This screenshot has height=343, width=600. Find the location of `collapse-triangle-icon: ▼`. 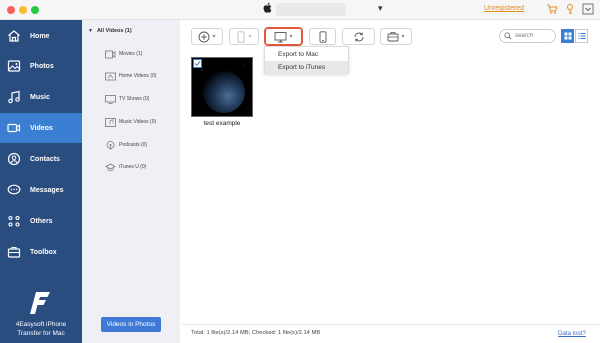

collapse-triangle-icon: ▼ is located at coordinates (90, 31).